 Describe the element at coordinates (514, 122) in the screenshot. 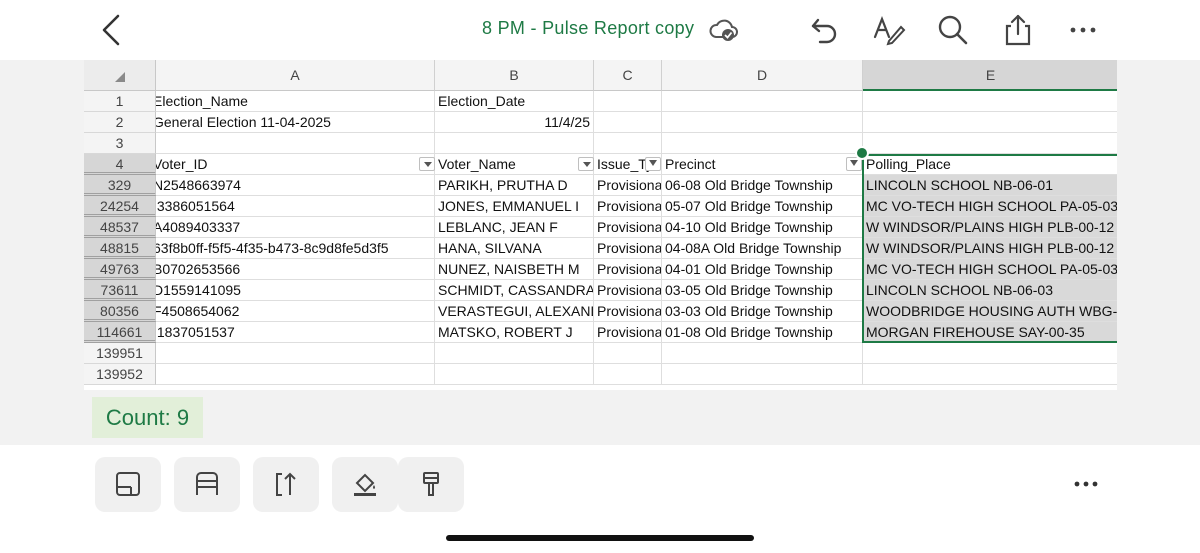

I see `table-cell: 11/4/25` at that location.